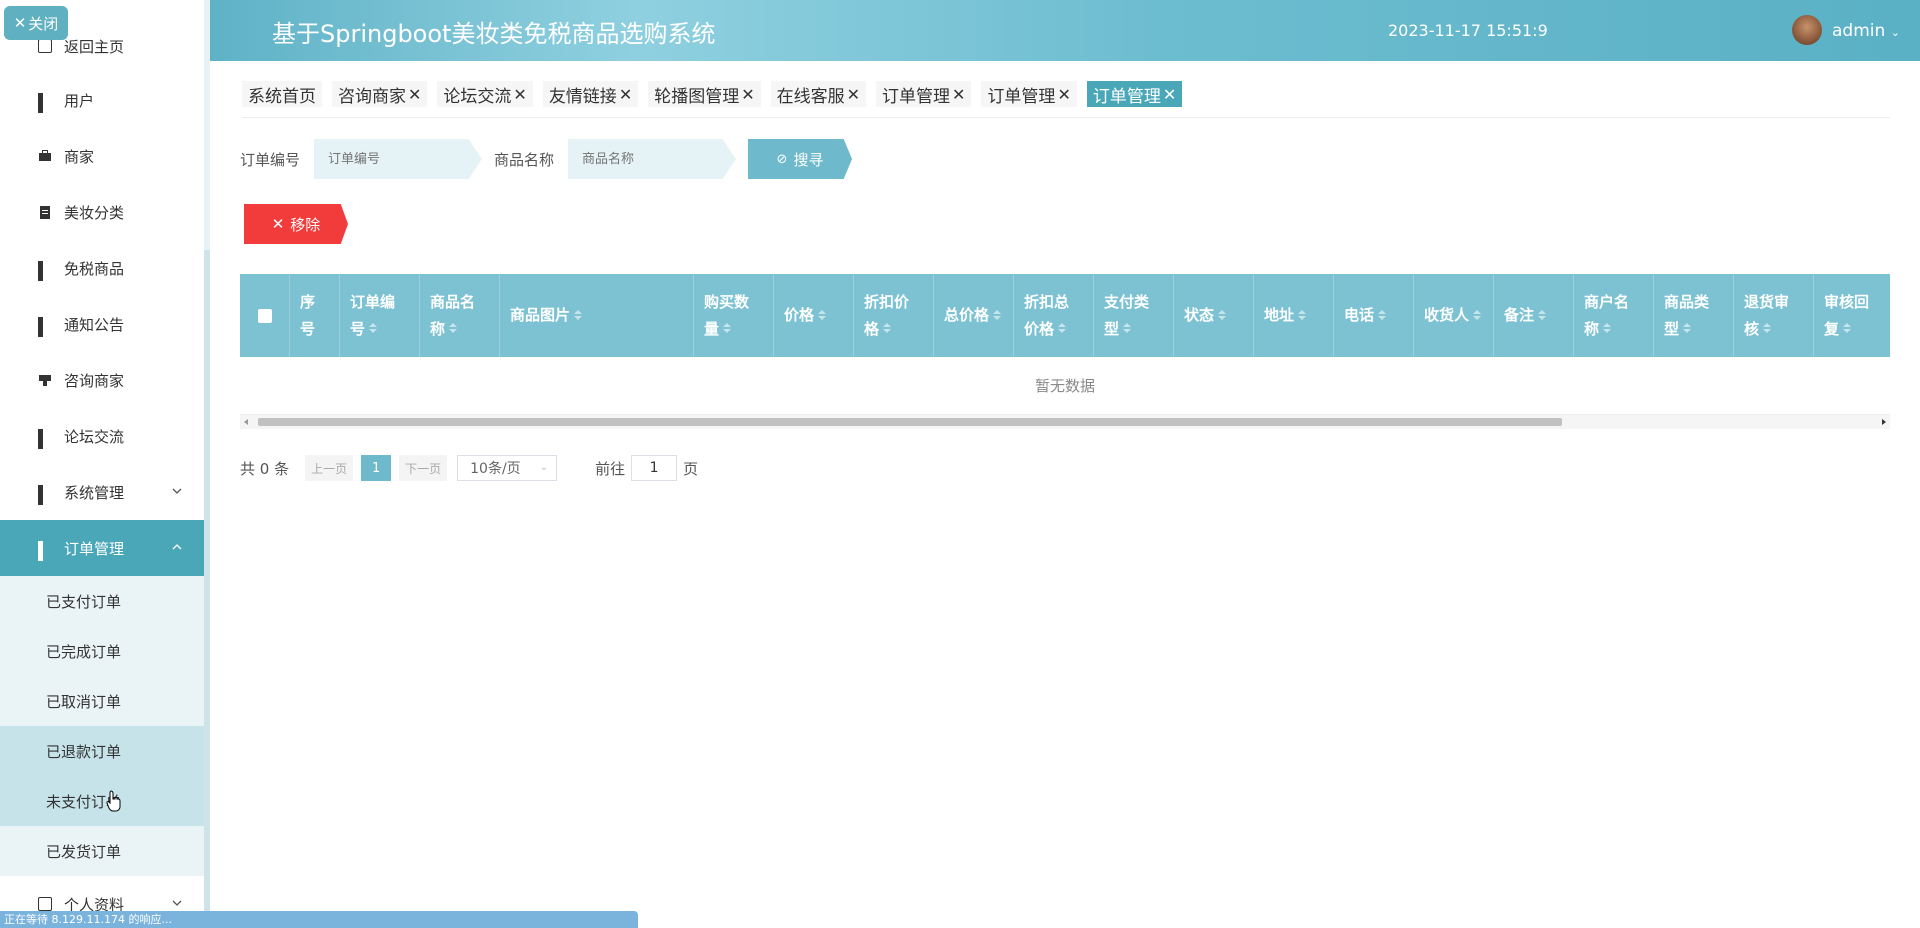 Image resolution: width=1920 pixels, height=928 pixels. What do you see at coordinates (460, 315) in the screenshot?
I see `column-header-2: 商品名称` at bounding box center [460, 315].